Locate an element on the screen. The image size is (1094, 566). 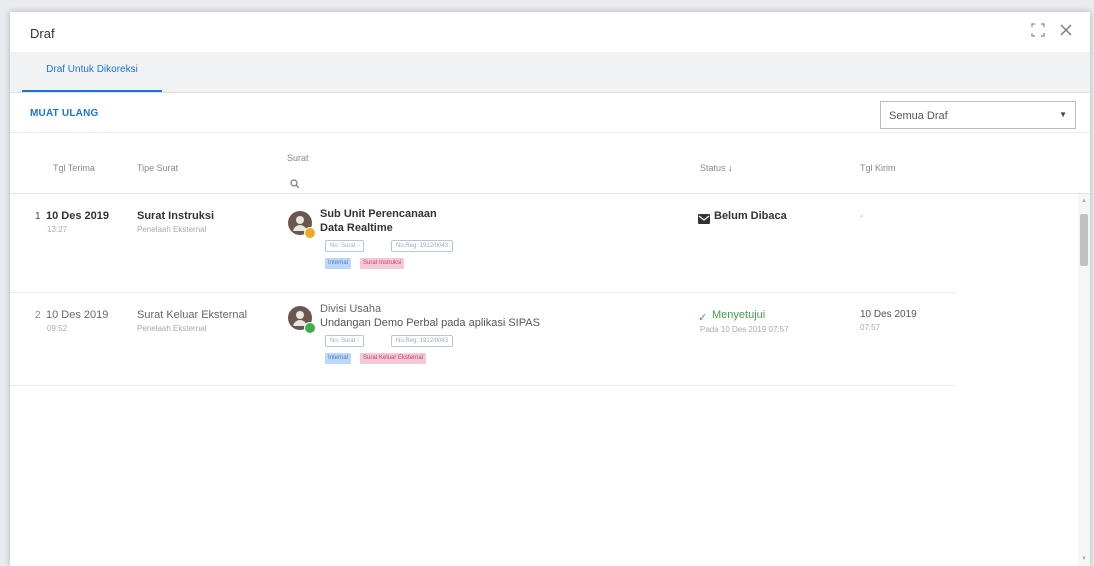
letter-subject: Data Realtime is located at coordinates (356, 228).